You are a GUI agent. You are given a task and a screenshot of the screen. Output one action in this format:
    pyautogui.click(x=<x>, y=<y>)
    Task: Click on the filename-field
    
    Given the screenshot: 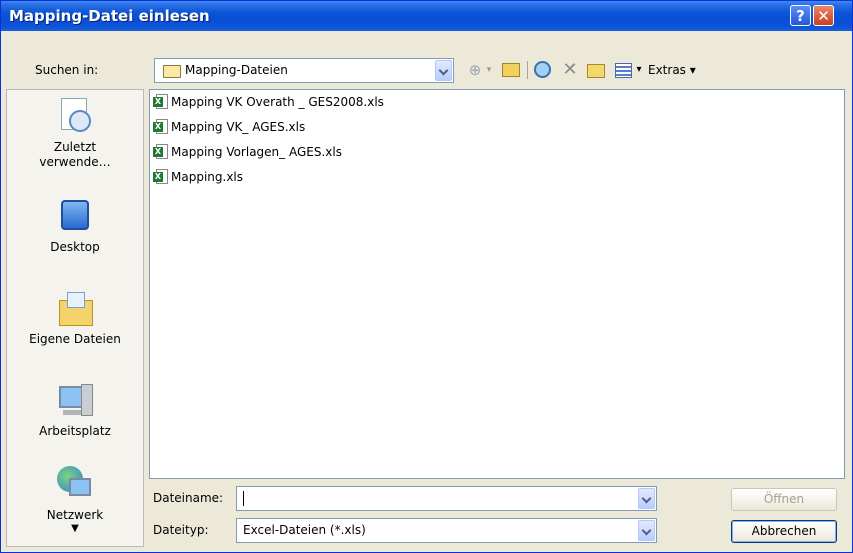 What is the action you would take?
    pyautogui.click(x=446, y=498)
    